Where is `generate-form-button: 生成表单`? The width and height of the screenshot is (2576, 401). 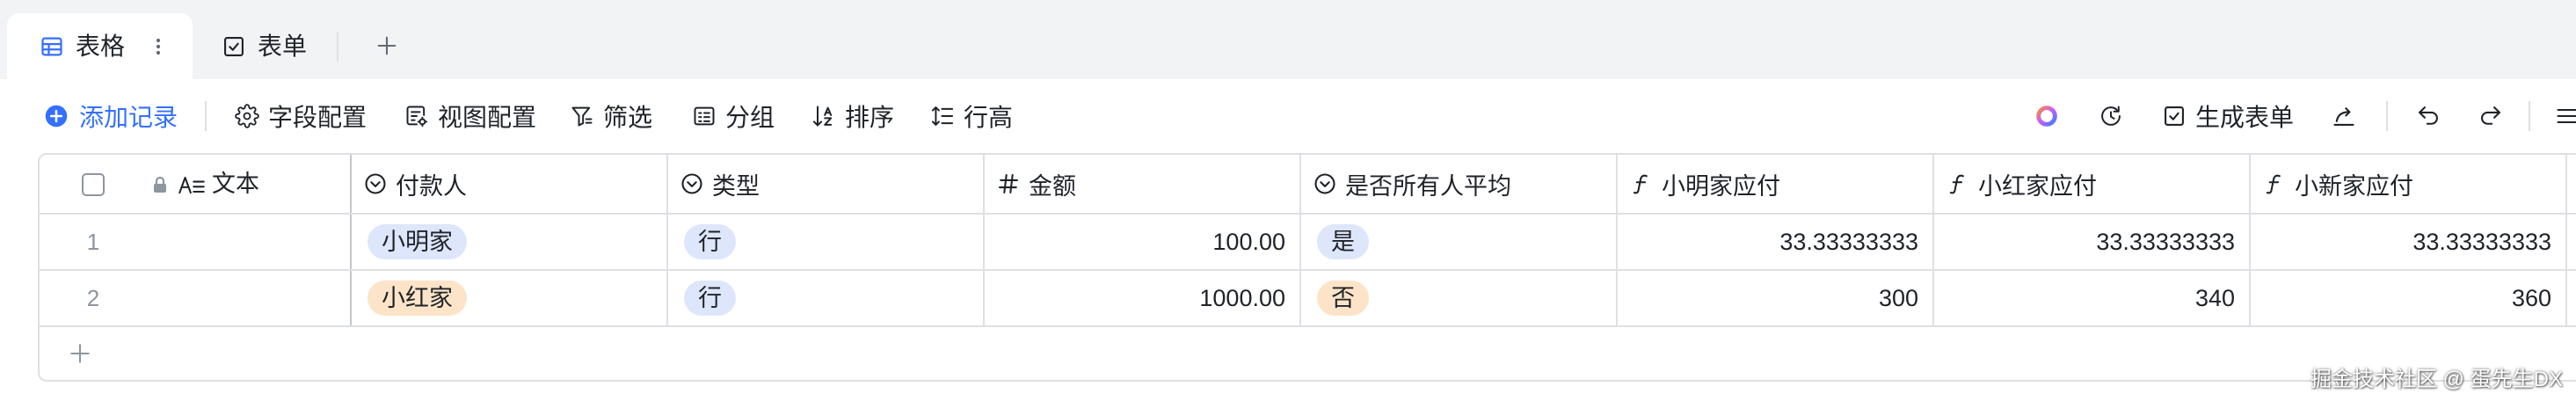 generate-form-button: 生成表单 is located at coordinates (2228, 116).